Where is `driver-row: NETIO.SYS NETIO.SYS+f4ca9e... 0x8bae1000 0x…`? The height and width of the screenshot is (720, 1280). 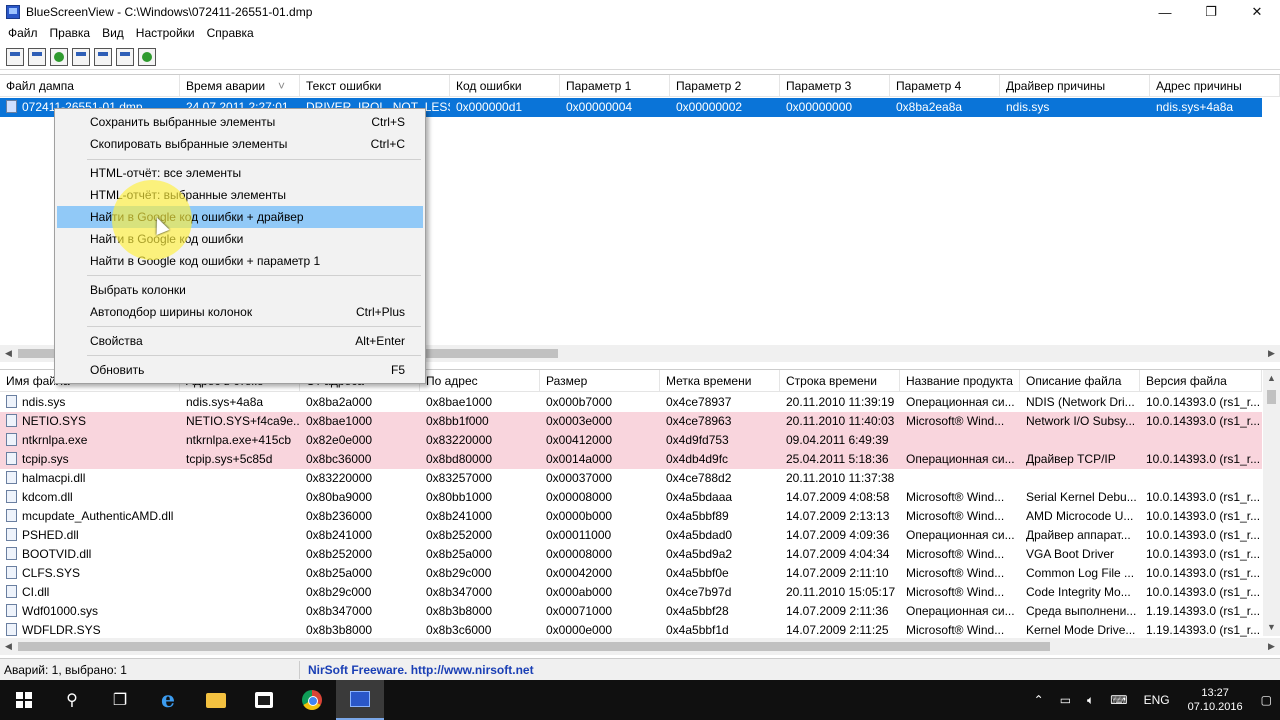 driver-row: NETIO.SYS NETIO.SYS+f4ca9e... 0x8bae1000 0x… is located at coordinates (631, 421).